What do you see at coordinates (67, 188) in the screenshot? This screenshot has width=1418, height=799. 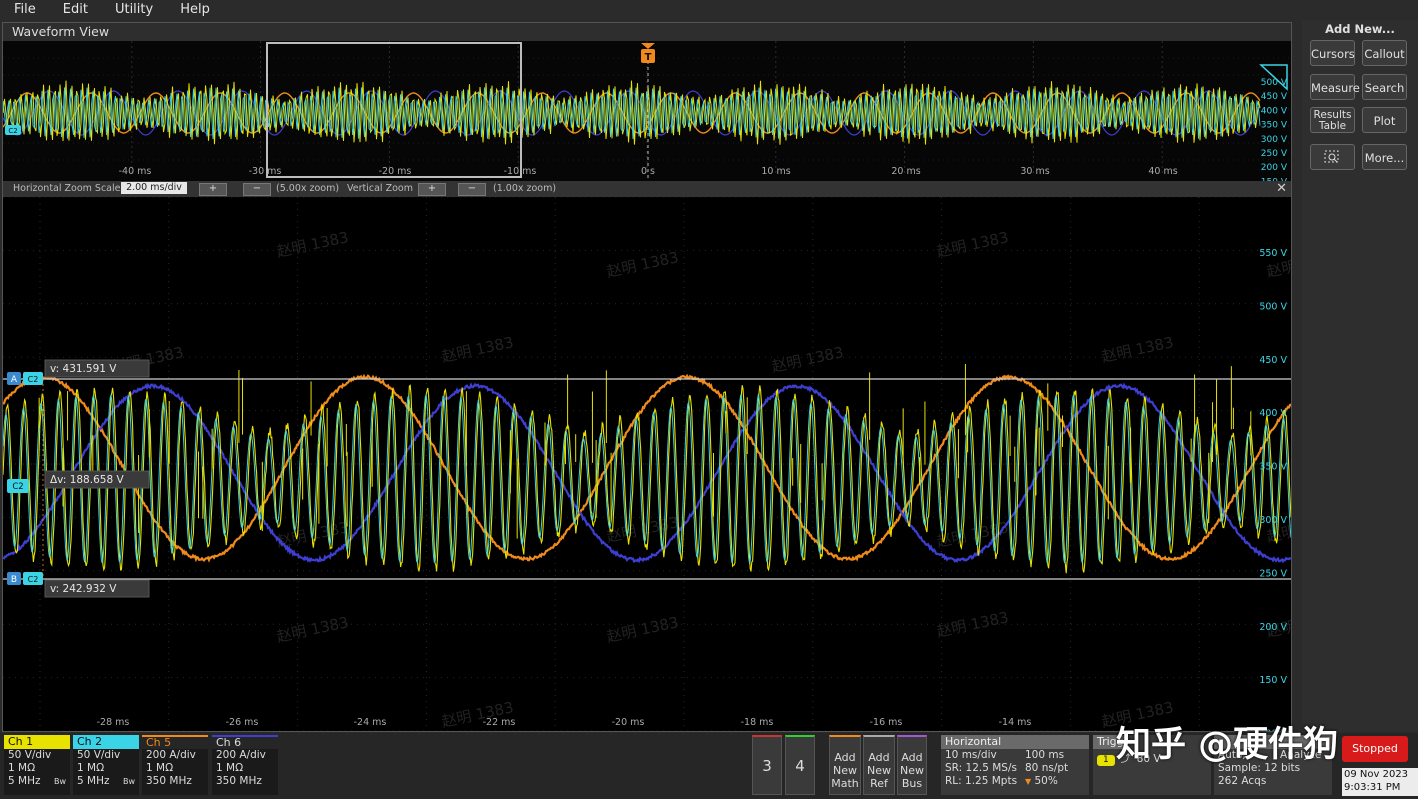 I see `horizontal-zoom-label: Horizontal Zoom Scale` at bounding box center [67, 188].